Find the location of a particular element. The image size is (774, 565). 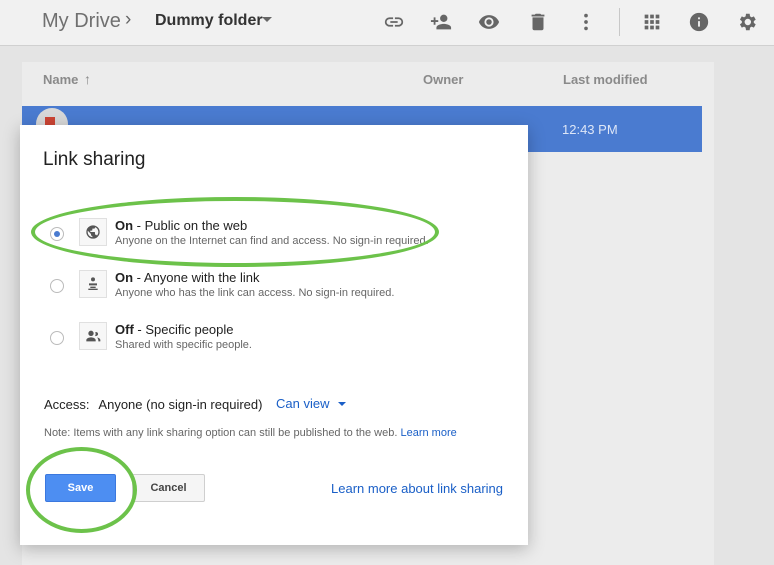

column-header-last-modified: Last modified is located at coordinates (605, 79).